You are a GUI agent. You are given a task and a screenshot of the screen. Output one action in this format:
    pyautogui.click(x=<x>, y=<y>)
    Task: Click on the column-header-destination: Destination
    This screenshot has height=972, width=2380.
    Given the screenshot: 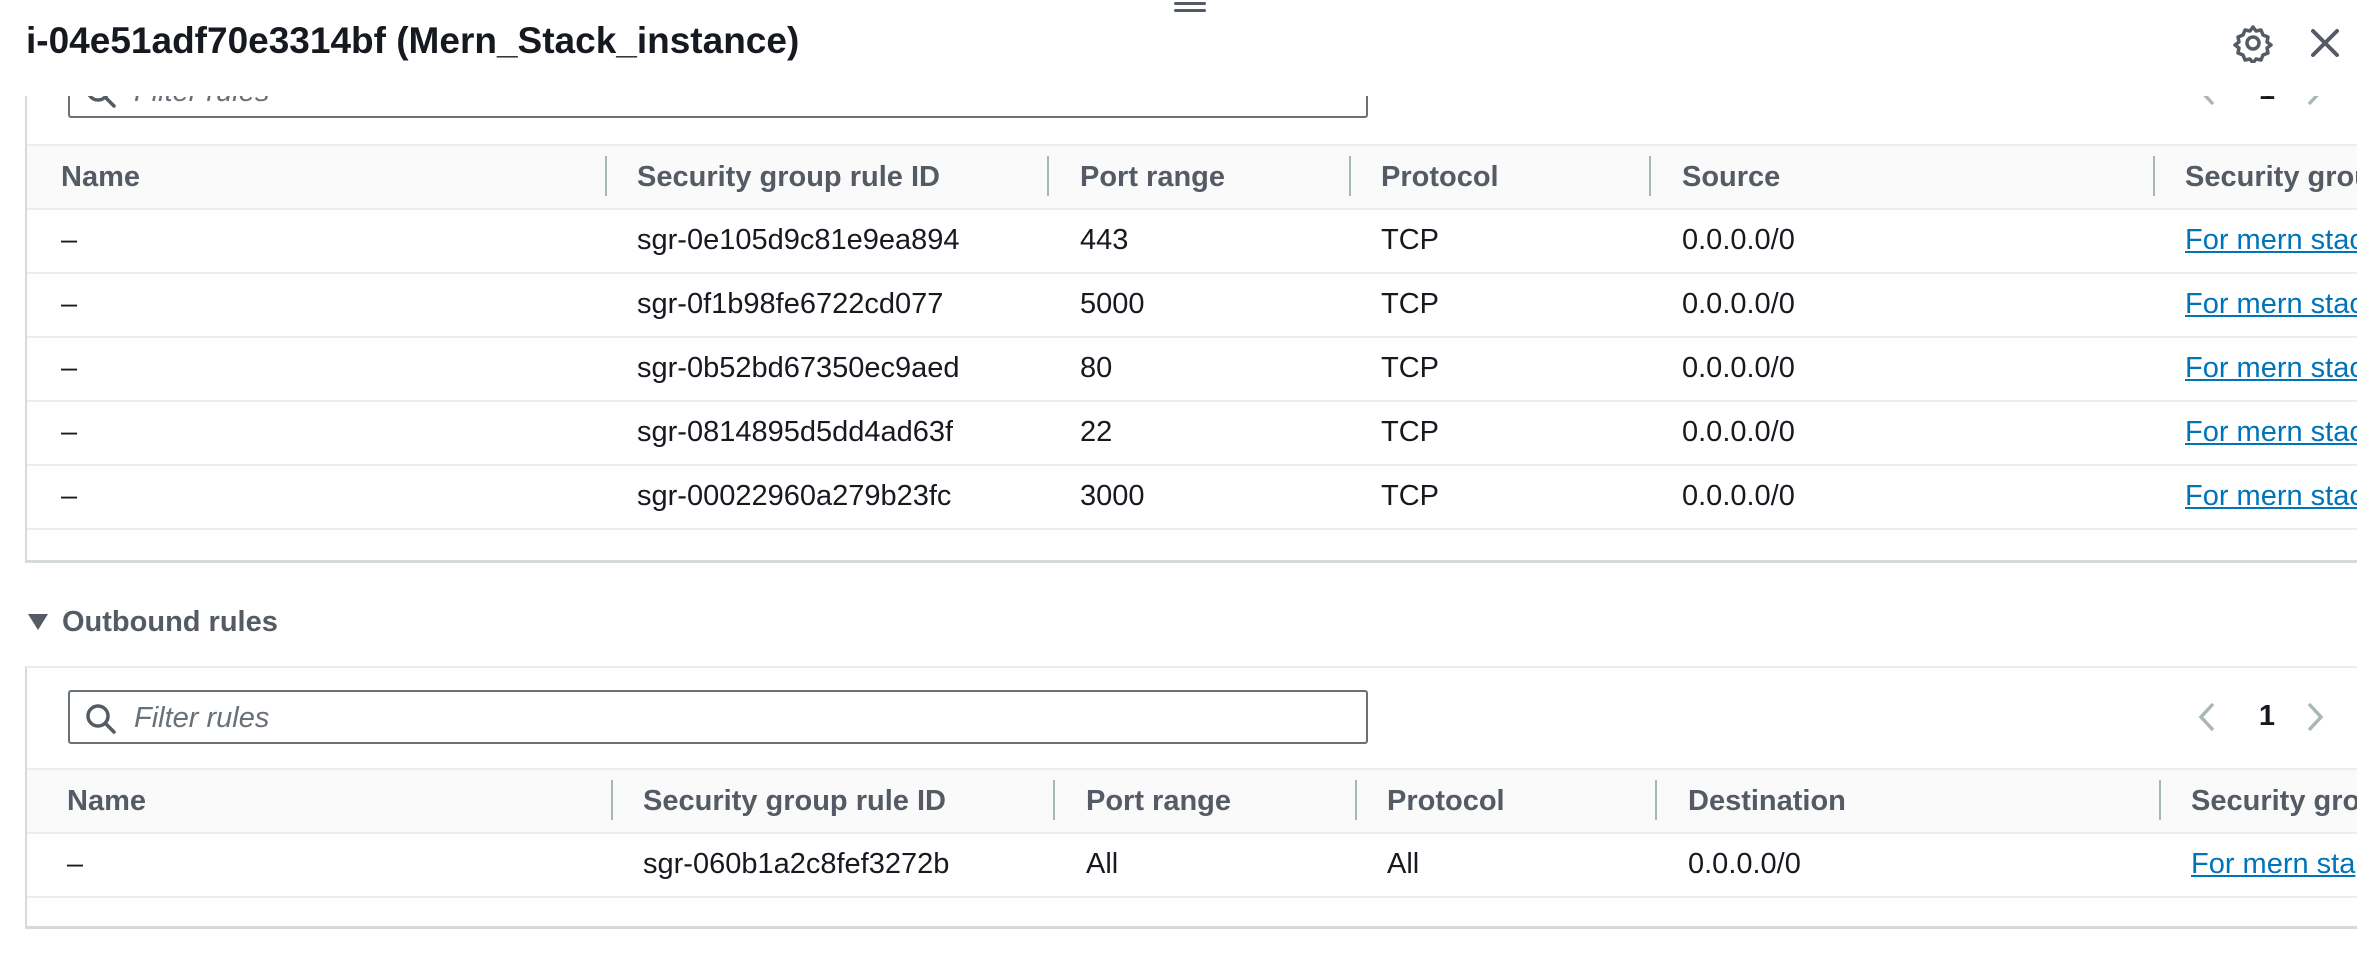 What is the action you would take?
    pyautogui.click(x=1767, y=801)
    